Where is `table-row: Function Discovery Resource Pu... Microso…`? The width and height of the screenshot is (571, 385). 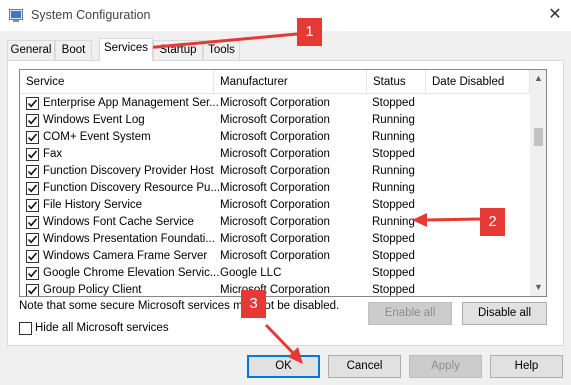
table-row: Function Discovery Resource Pu... Microso… is located at coordinates (275, 188).